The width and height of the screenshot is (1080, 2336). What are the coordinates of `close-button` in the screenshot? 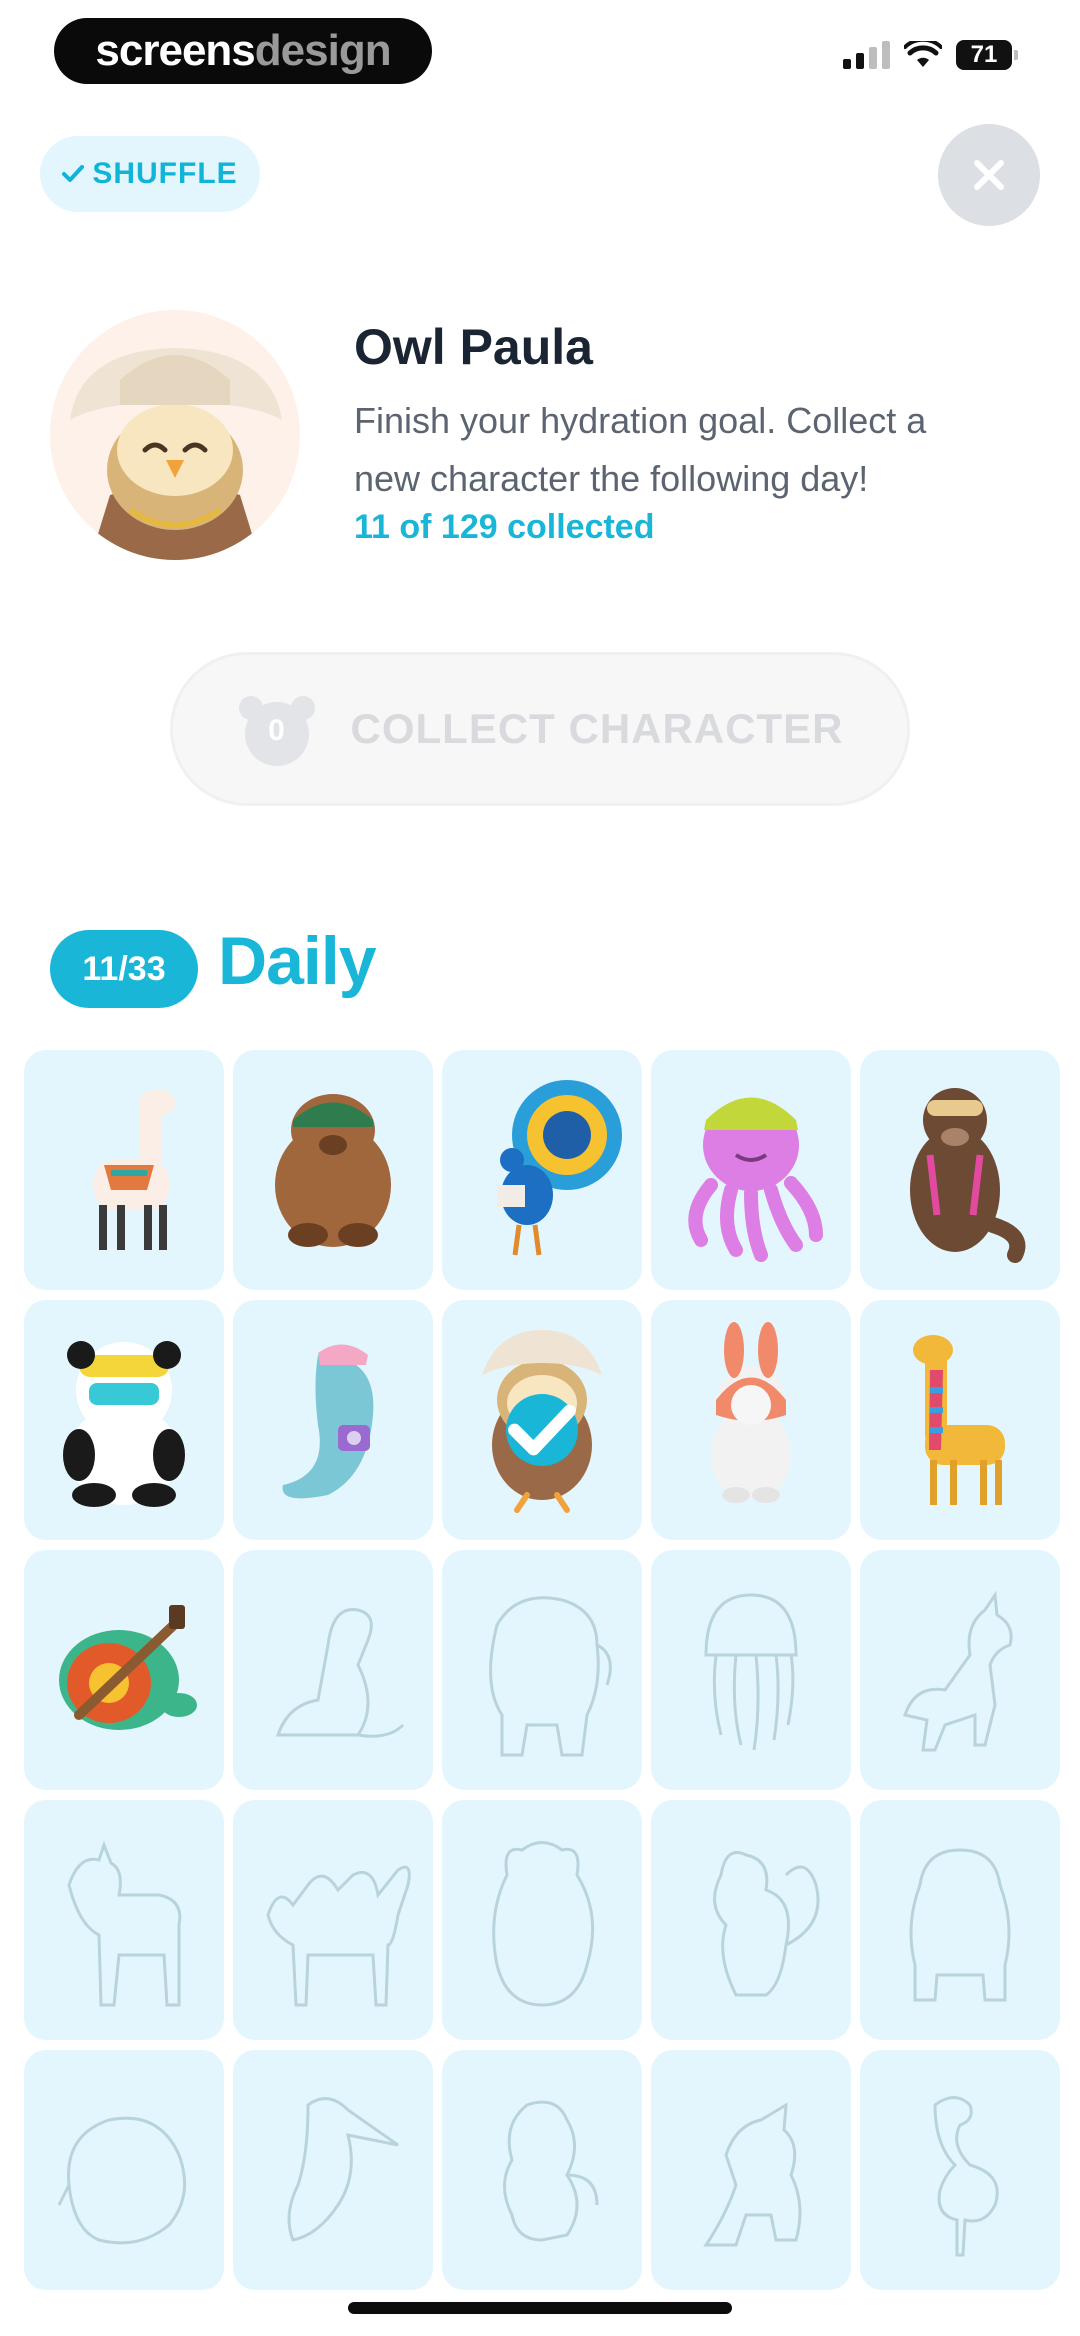 It's located at (989, 175).